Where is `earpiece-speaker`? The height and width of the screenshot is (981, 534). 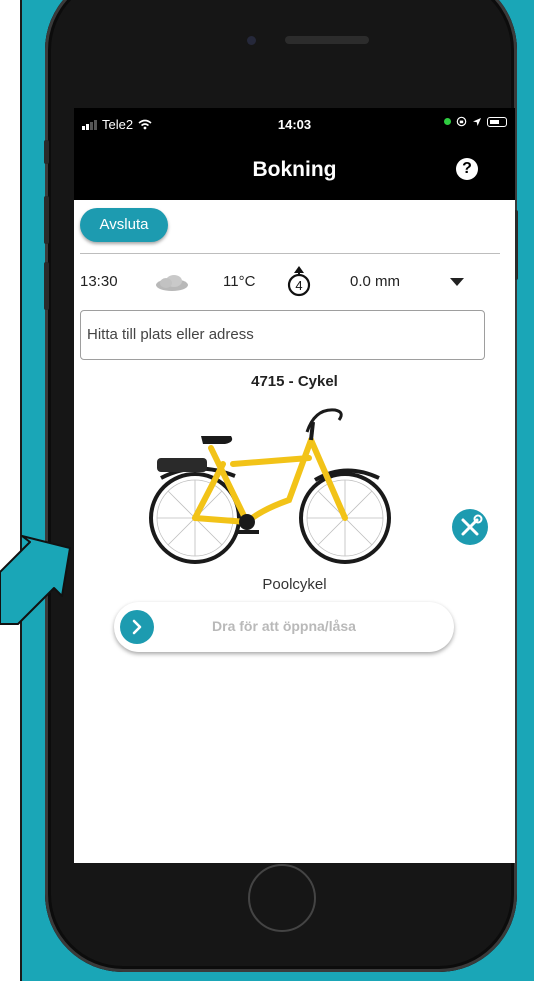 earpiece-speaker is located at coordinates (327, 40).